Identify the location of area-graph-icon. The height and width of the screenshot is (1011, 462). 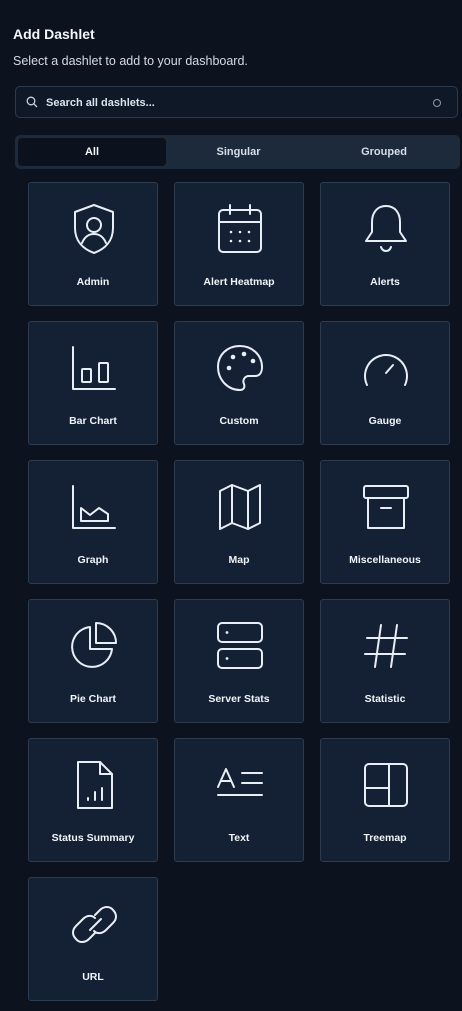
(94, 507).